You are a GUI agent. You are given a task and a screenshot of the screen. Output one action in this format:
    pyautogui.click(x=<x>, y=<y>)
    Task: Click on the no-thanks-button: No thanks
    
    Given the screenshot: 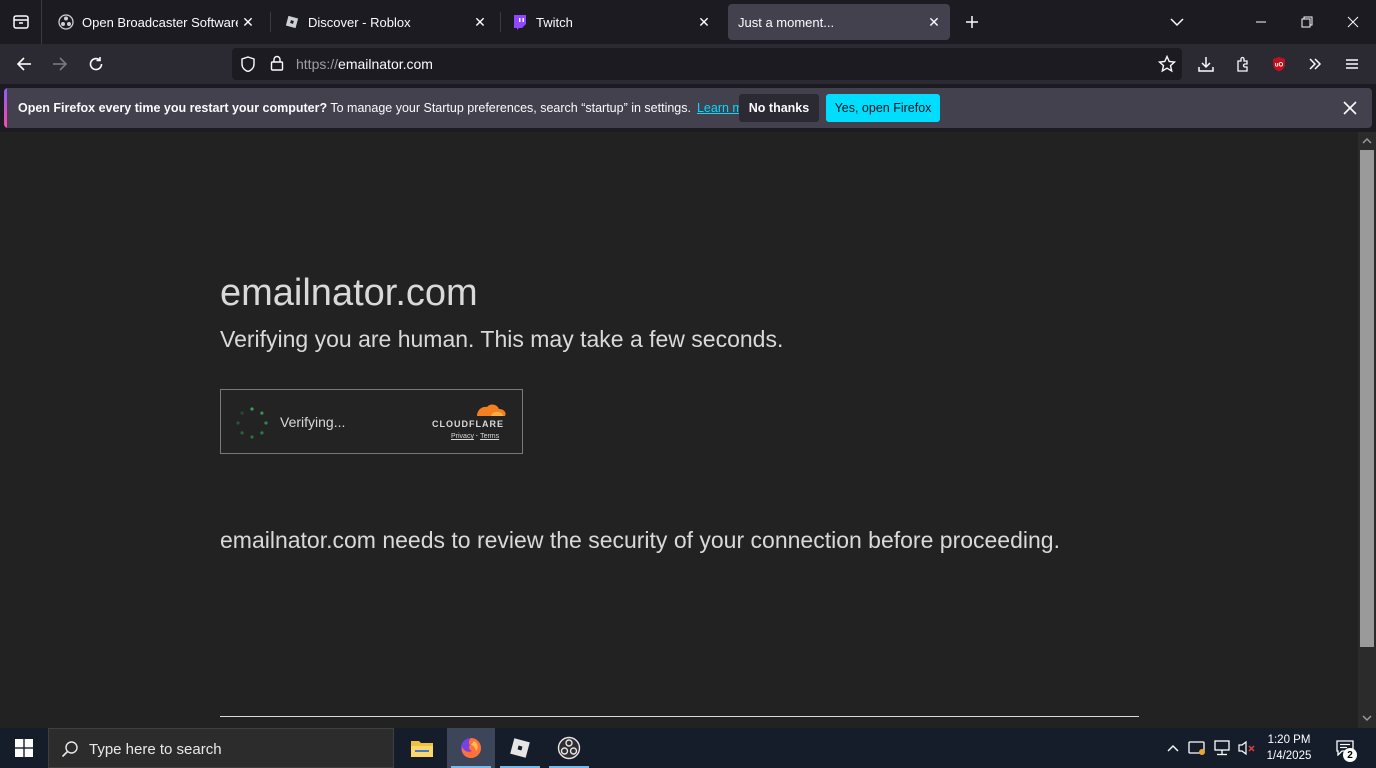 What is the action you would take?
    pyautogui.click(x=779, y=108)
    